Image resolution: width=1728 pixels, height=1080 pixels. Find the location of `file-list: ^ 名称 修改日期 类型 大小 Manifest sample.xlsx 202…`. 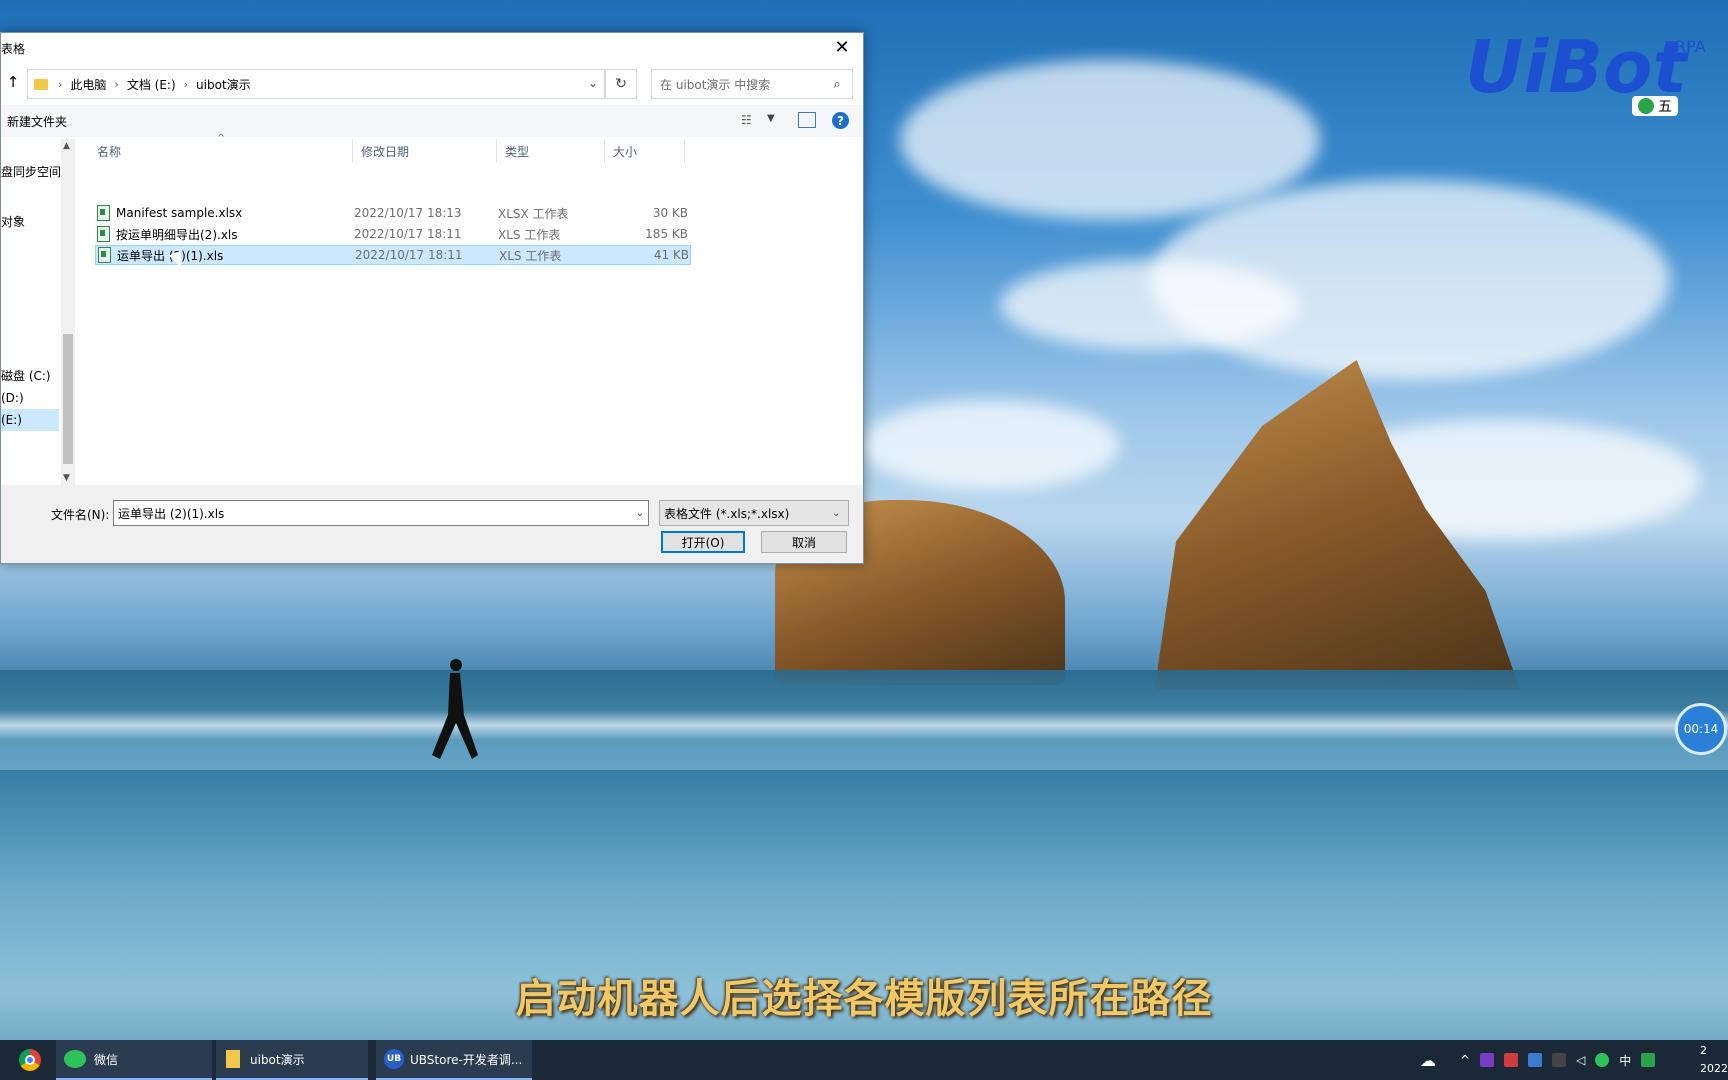

file-list: ^ 名称 修改日期 类型 大小 Manifest sample.xlsx 202… is located at coordinates (474, 309).